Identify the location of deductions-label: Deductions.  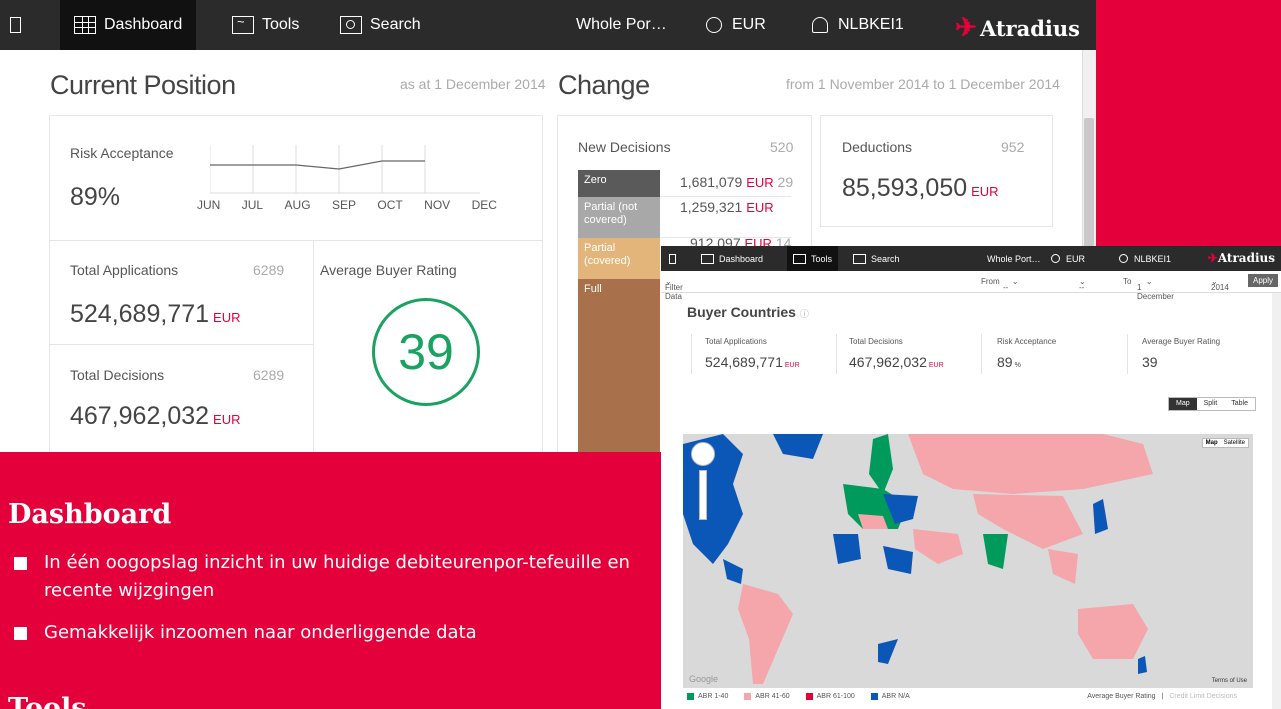
(877, 147).